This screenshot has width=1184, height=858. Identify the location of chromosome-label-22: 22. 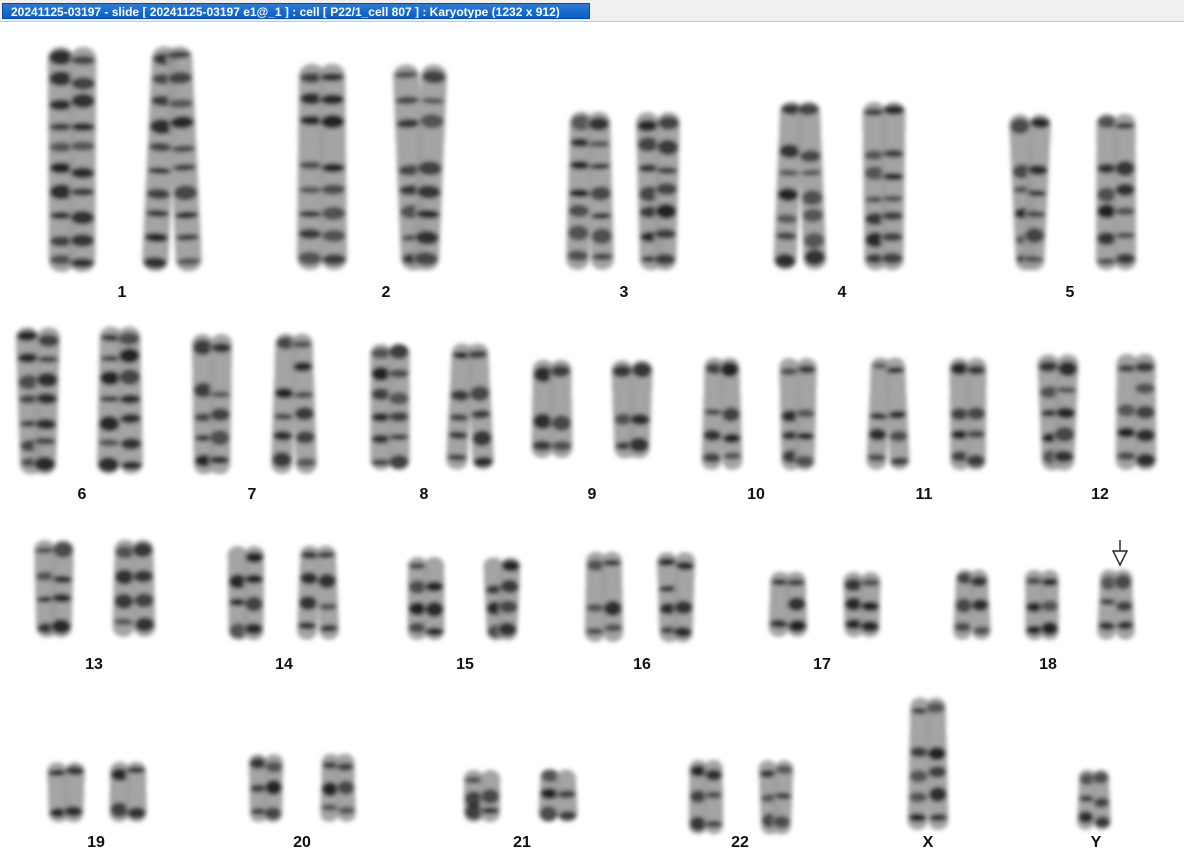
(740, 842).